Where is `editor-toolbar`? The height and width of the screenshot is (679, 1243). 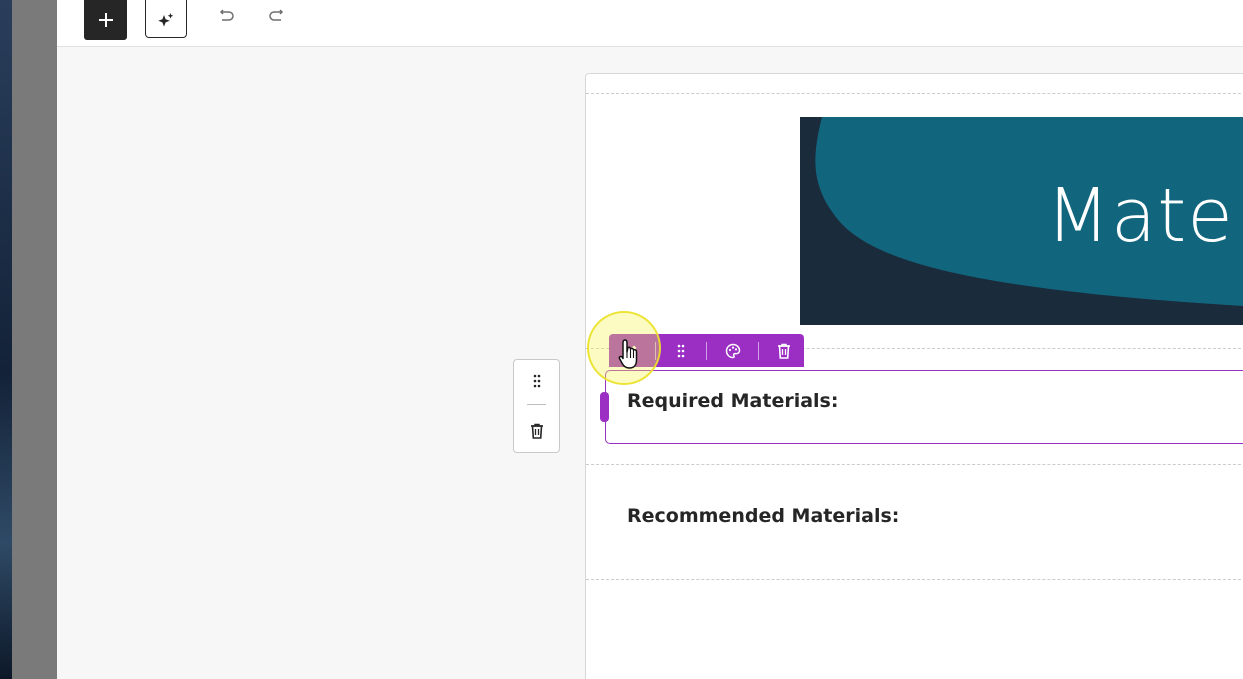
editor-toolbar is located at coordinates (650, 23).